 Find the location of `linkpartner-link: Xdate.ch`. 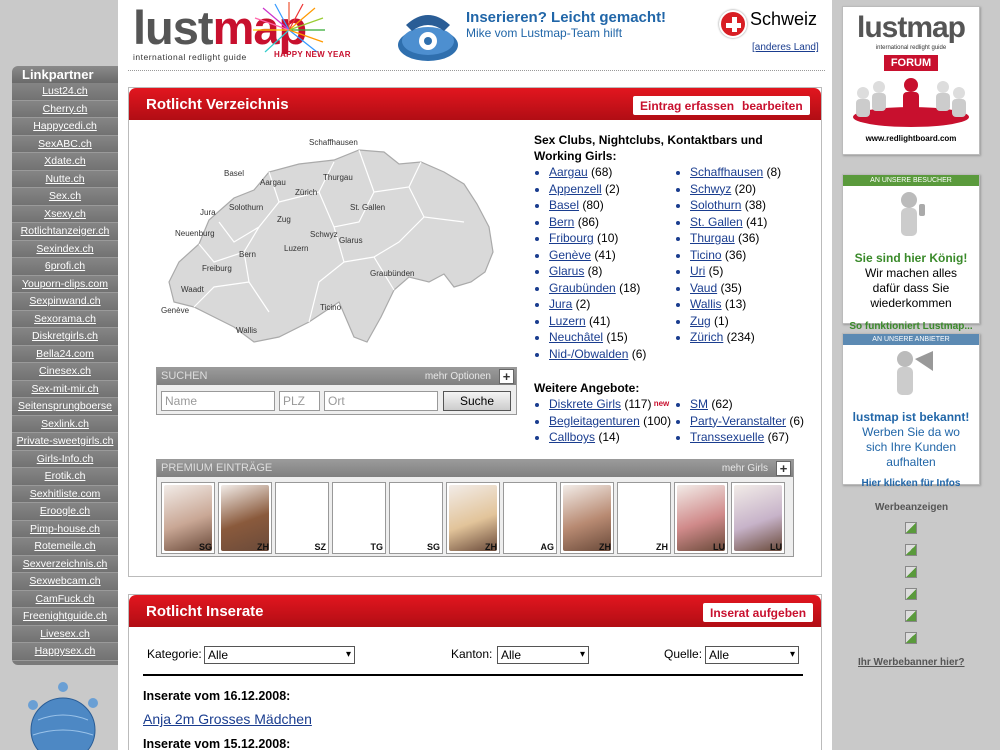

linkpartner-link: Xdate.ch is located at coordinates (65, 162).